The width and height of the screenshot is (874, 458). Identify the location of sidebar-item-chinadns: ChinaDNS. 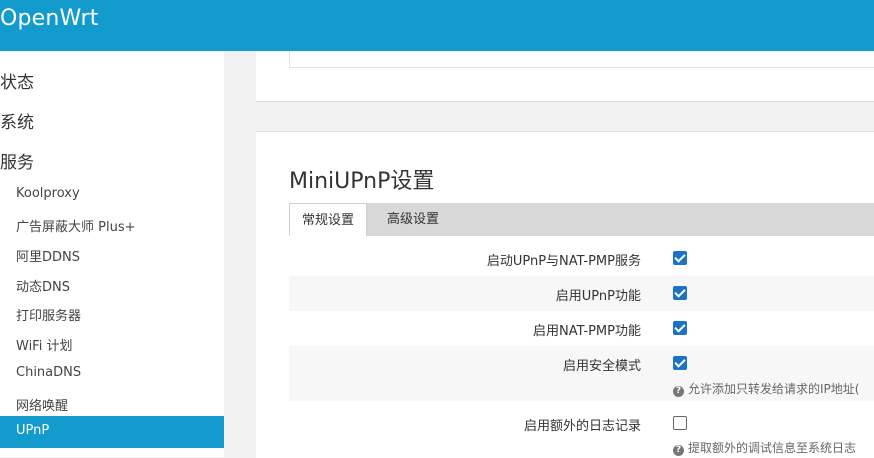
(48, 372).